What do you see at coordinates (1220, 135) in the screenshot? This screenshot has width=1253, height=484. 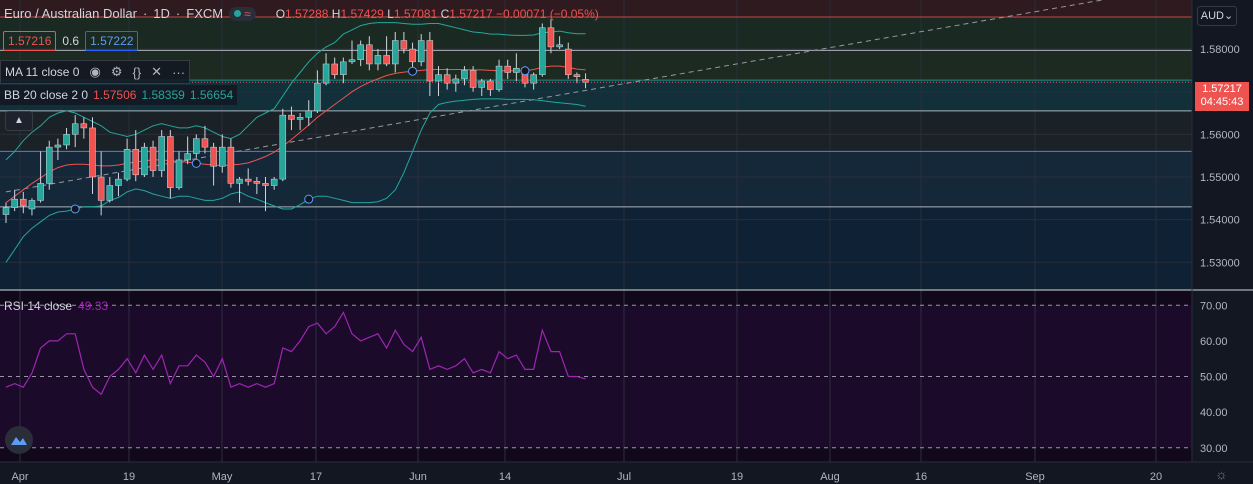 I see `y-tick-label: 1.56000` at bounding box center [1220, 135].